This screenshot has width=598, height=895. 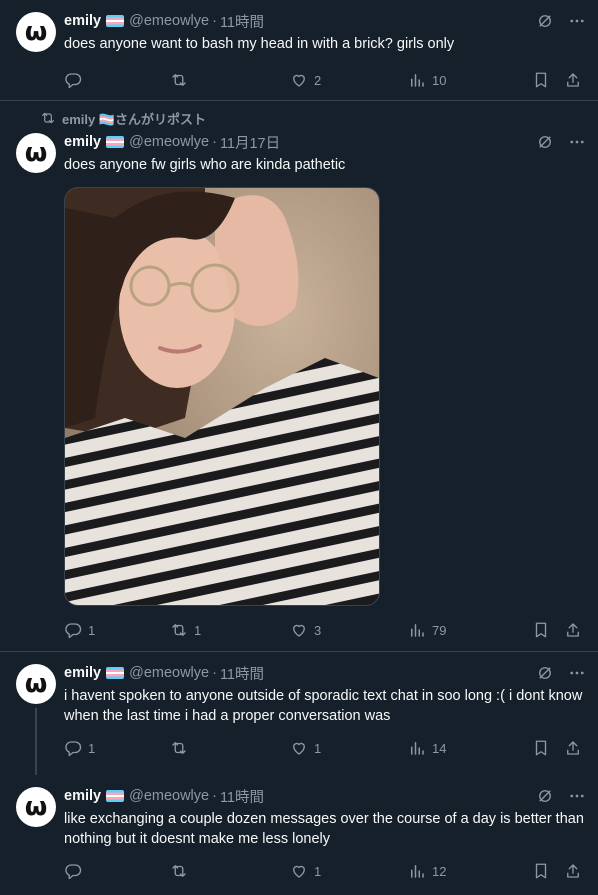 I want to click on views-button: 12, so click(x=470, y=871).